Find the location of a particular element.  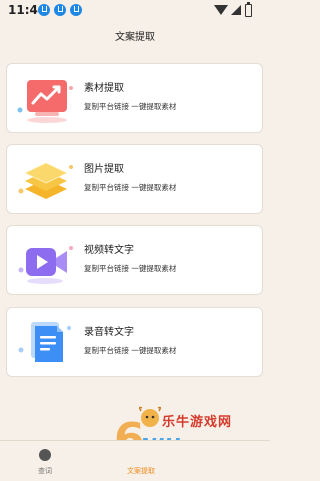

status-bar: 11:44 is located at coordinates (135, 11).